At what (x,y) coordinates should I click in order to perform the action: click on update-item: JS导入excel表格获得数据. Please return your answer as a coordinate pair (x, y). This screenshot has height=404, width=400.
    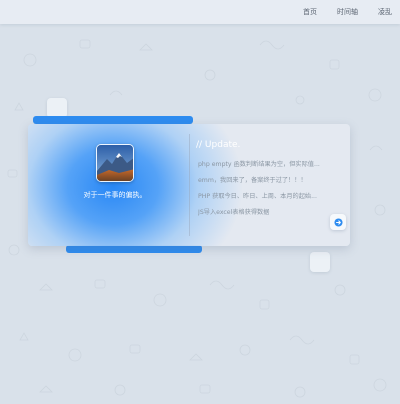
    Looking at the image, I should click on (269, 213).